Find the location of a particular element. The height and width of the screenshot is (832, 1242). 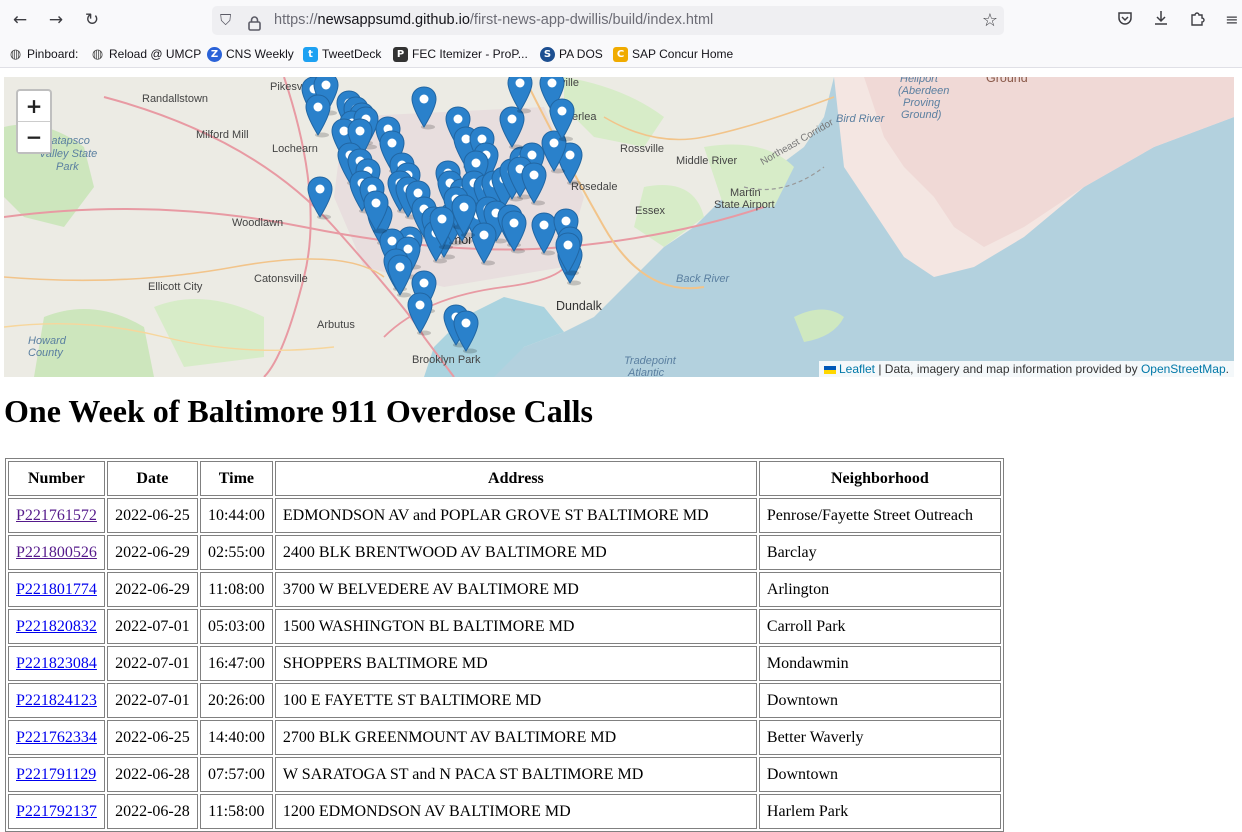

call-detail-link: P221792137 is located at coordinates (56, 811).